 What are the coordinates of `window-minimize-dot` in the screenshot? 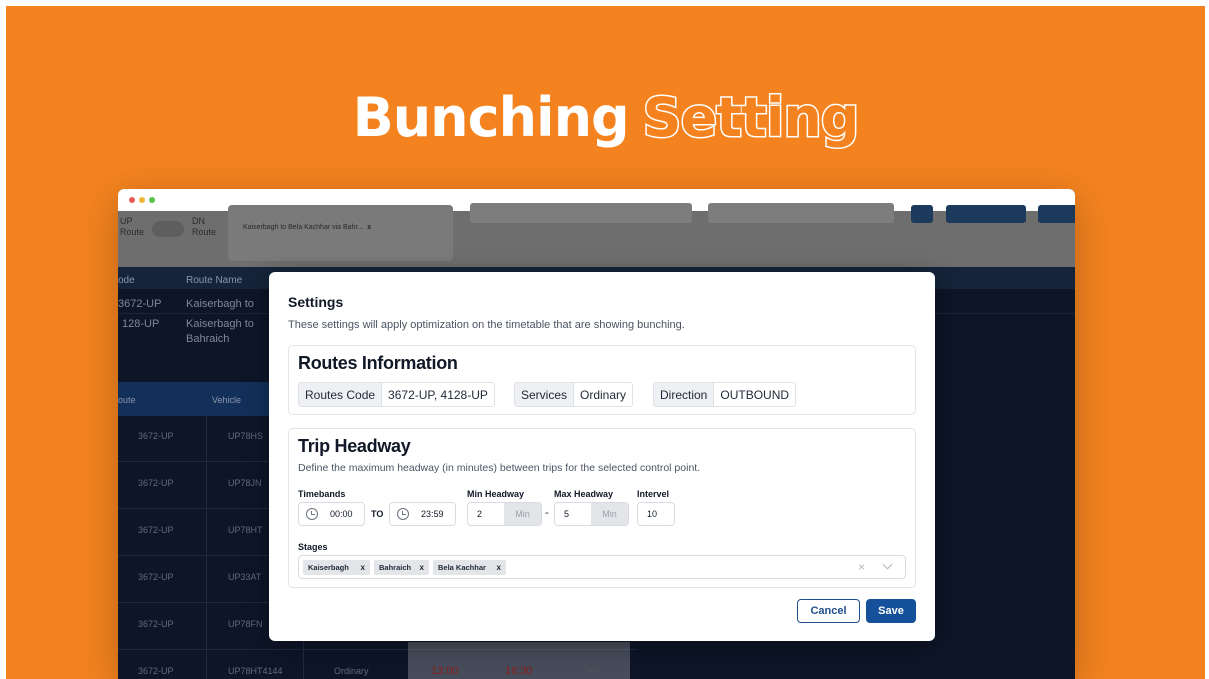 It's located at (142, 200).